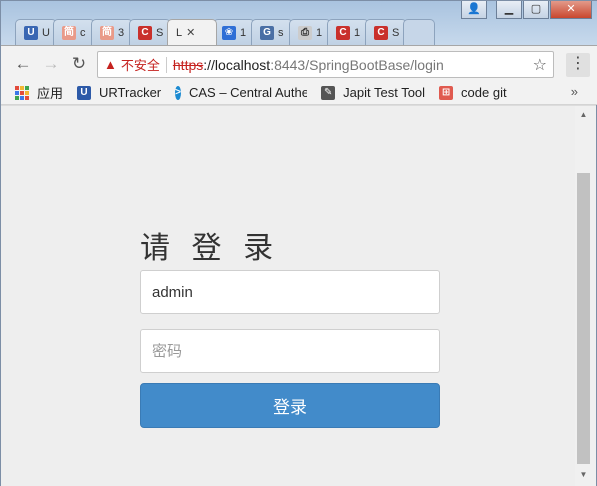  I want to click on tab-csdn-3: C S, so click(386, 32).